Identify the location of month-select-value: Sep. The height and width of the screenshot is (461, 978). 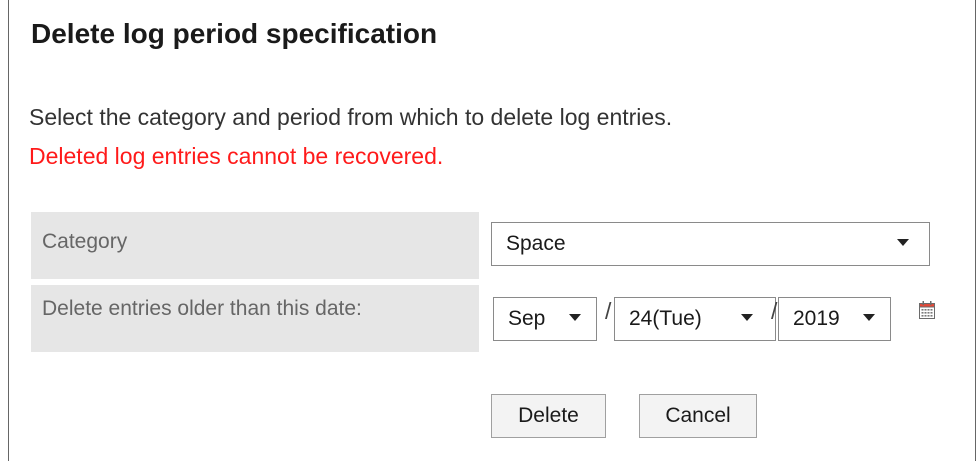
(527, 318).